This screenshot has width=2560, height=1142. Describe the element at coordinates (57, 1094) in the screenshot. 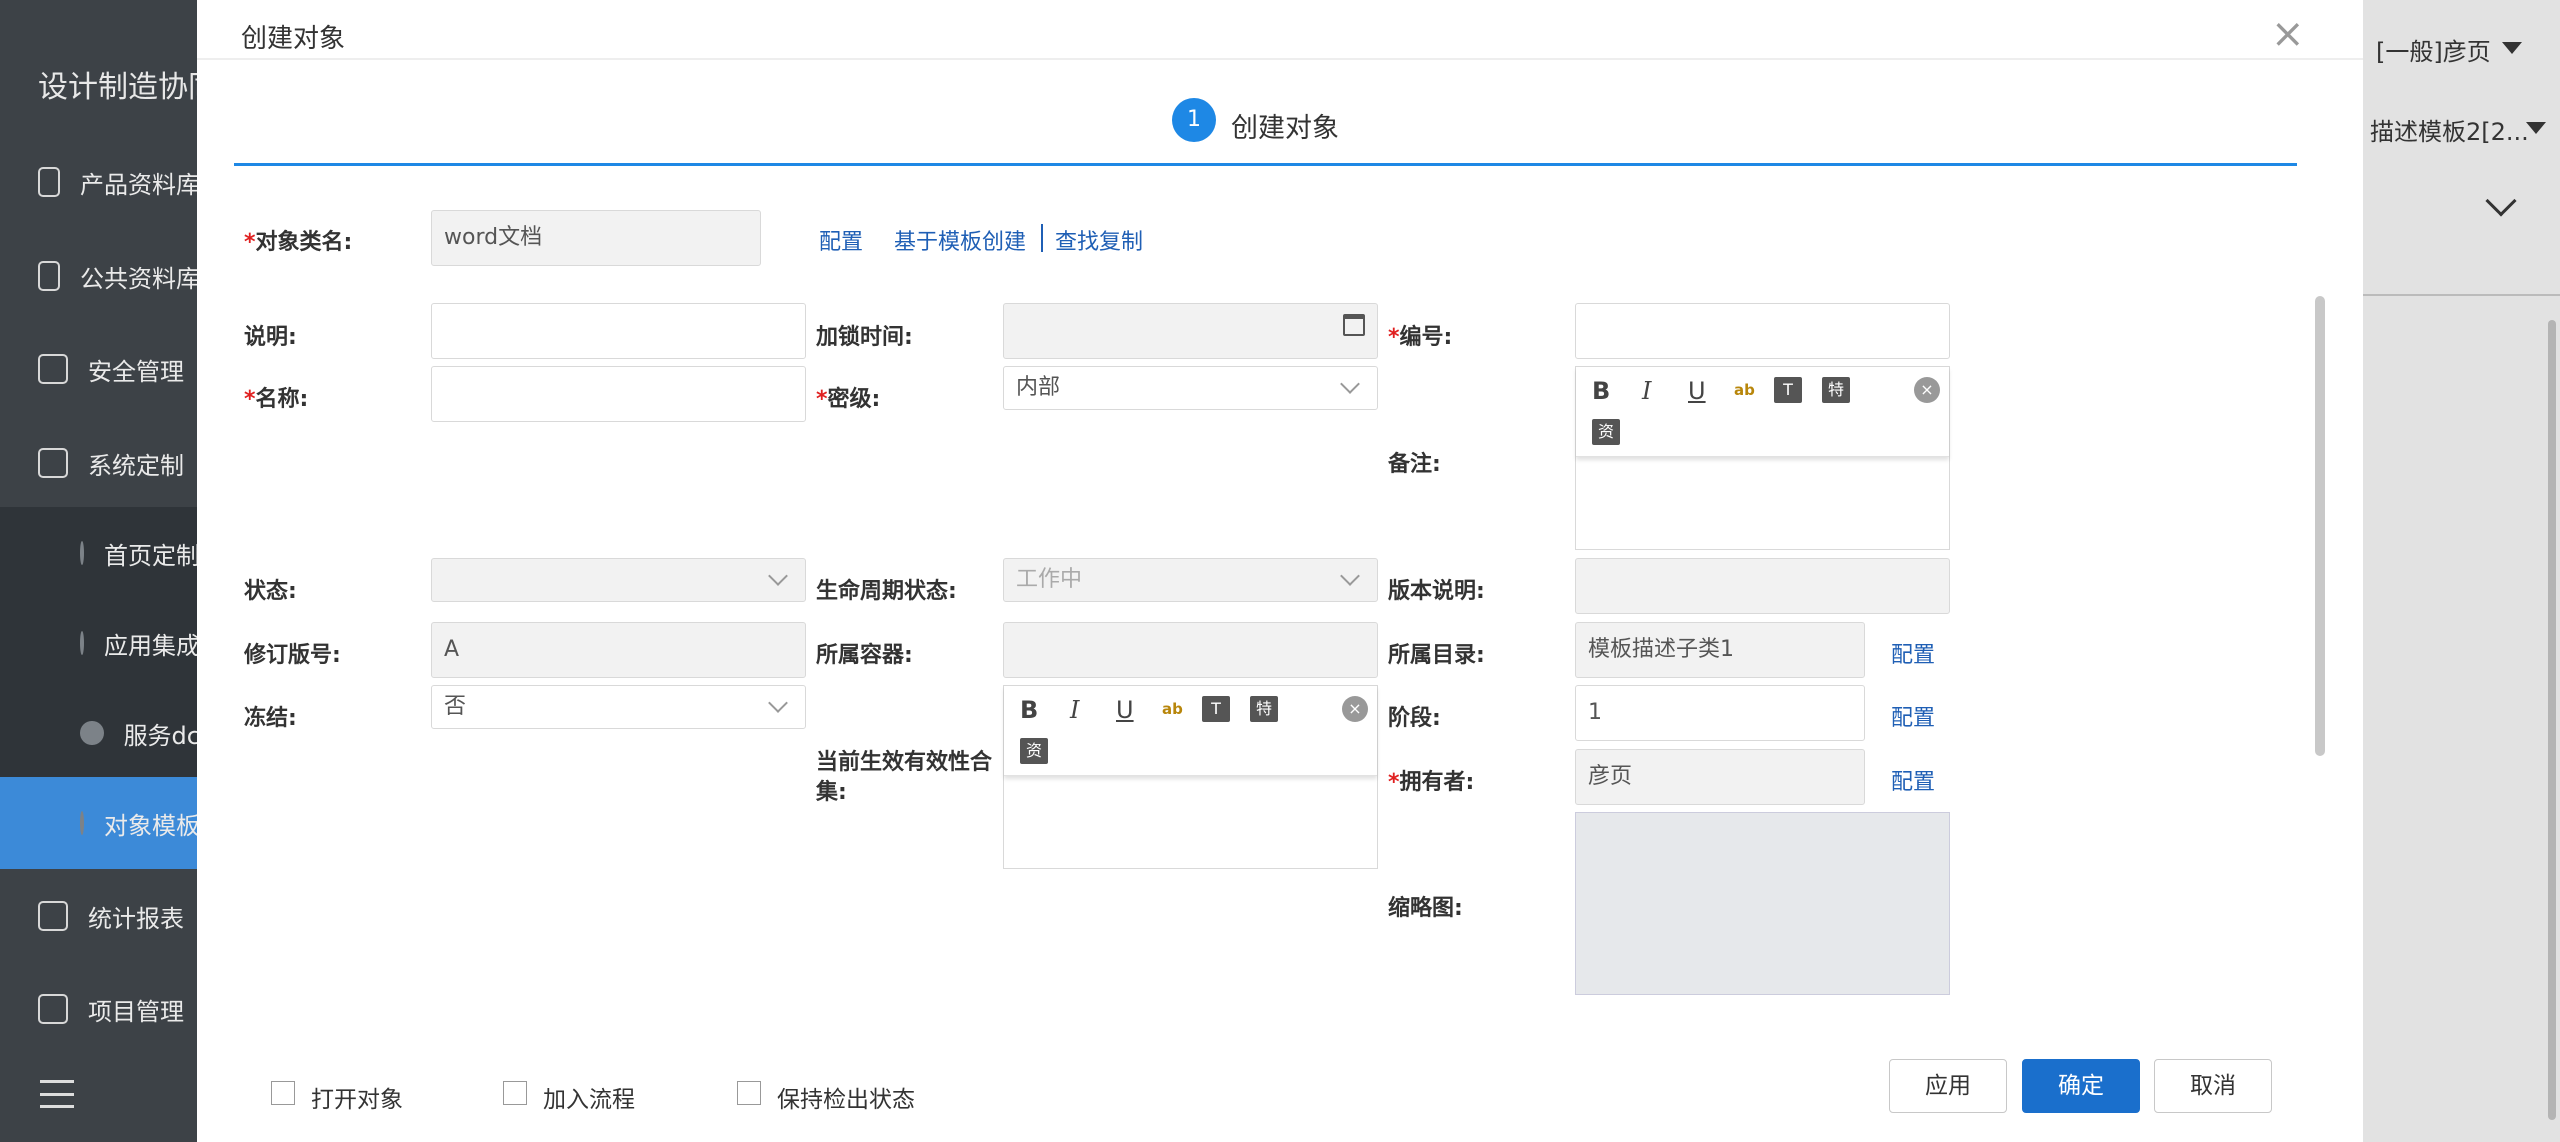

I see `menu-collapse-icon` at that location.